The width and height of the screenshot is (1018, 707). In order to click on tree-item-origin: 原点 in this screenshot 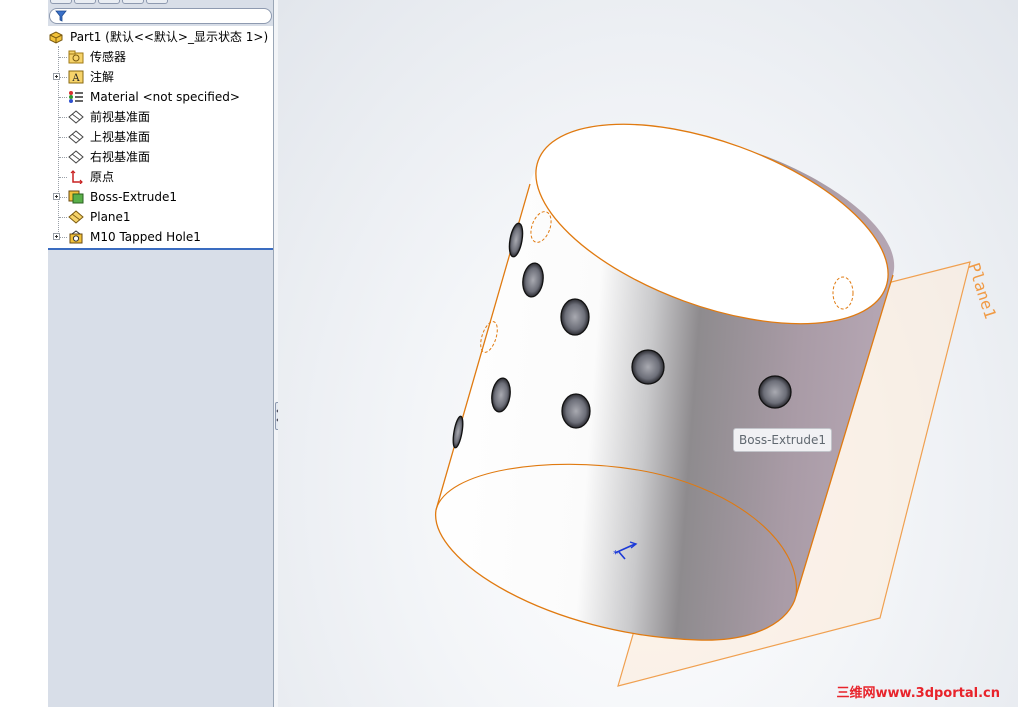, I will do `click(160, 177)`.